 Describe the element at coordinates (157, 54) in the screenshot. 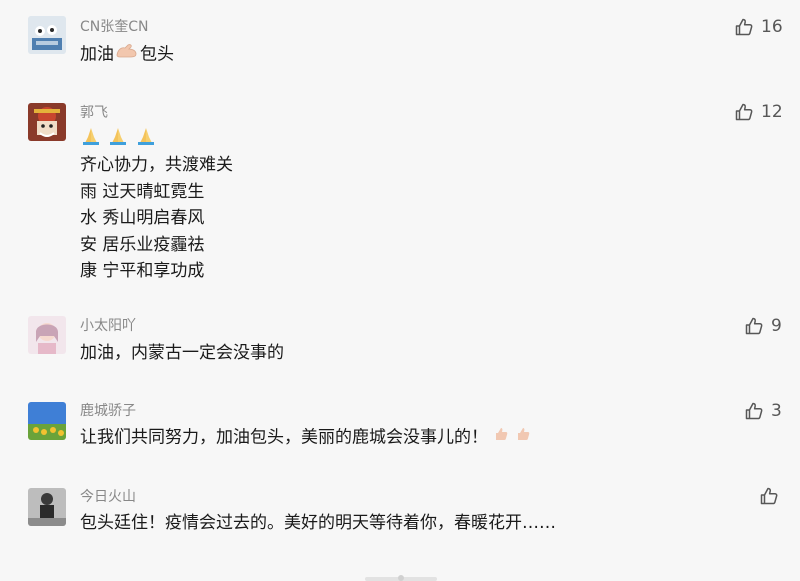

I see `comment-text-part: 包头` at that location.